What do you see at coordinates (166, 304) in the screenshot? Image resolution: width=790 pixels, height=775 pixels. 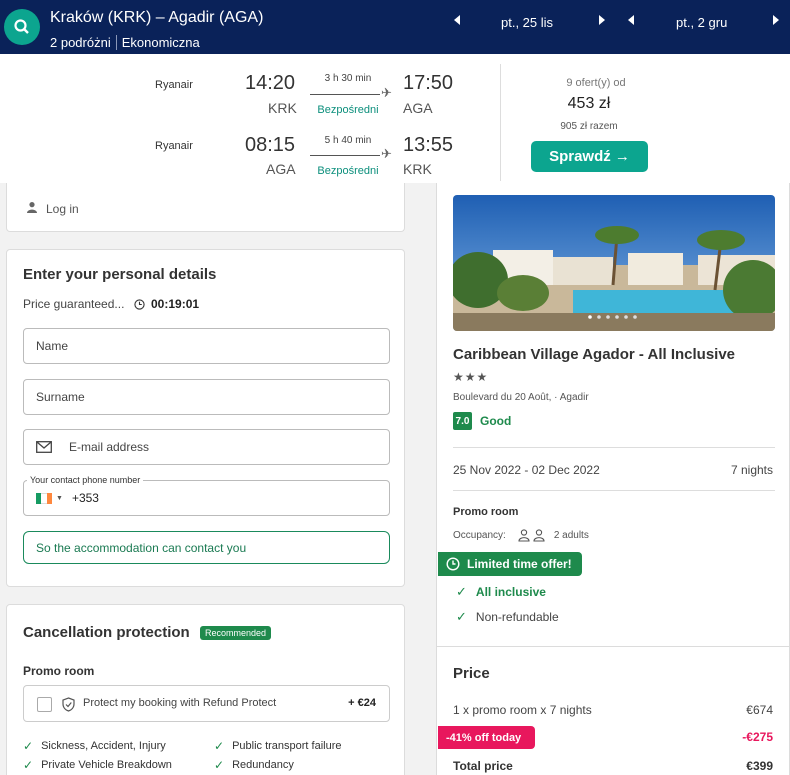 I see `countdown-timer: 00:19:01` at bounding box center [166, 304].